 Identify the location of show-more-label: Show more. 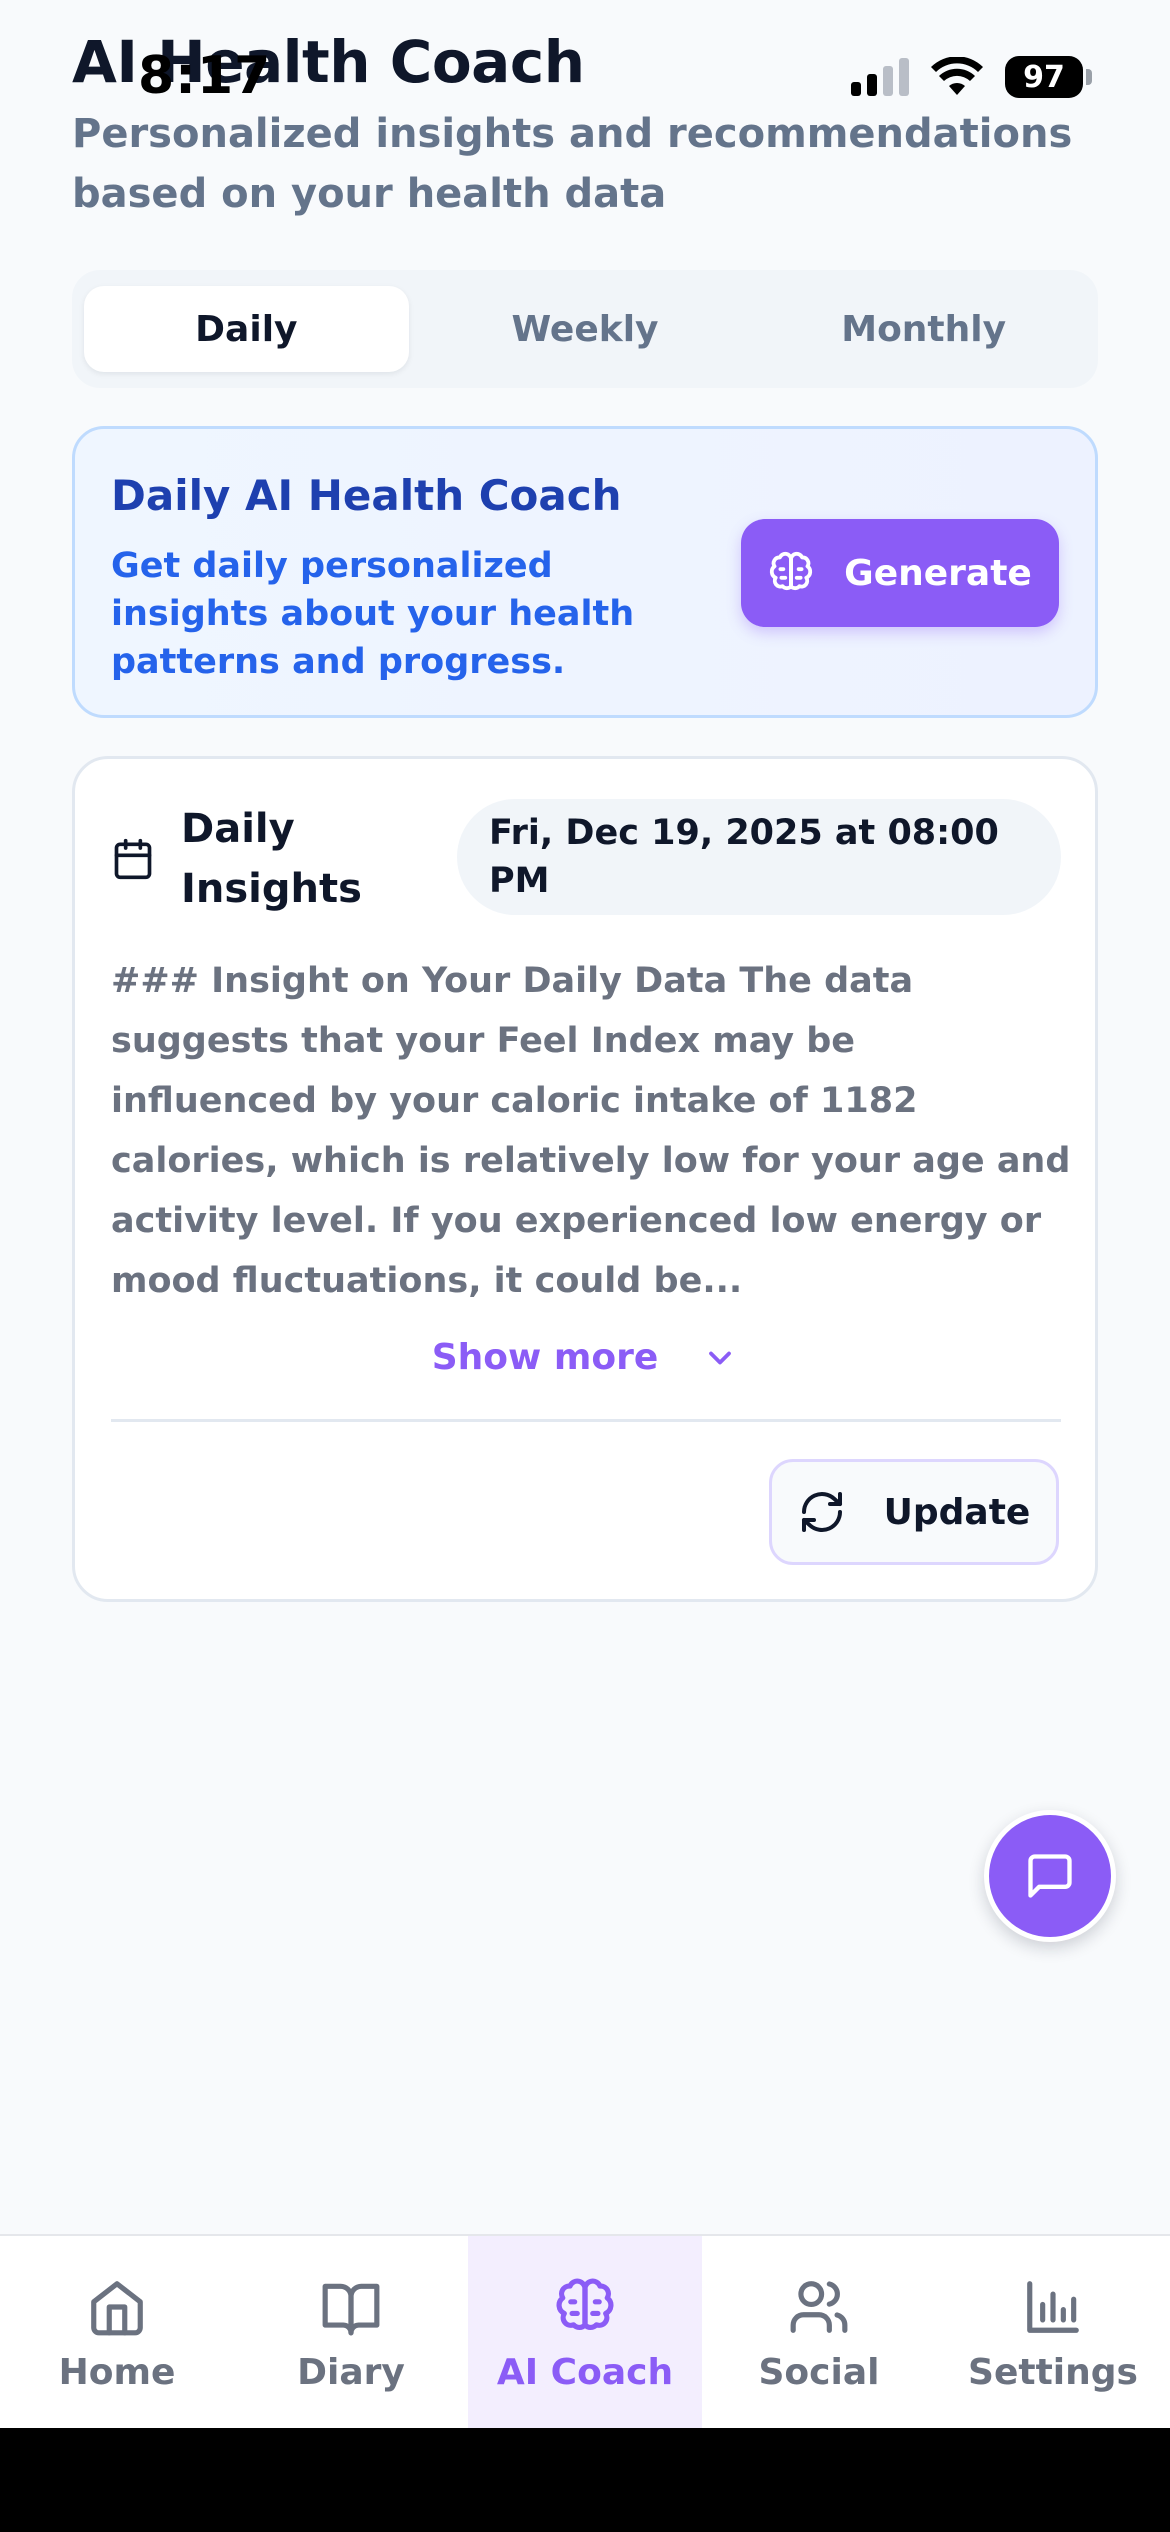
(545, 1357).